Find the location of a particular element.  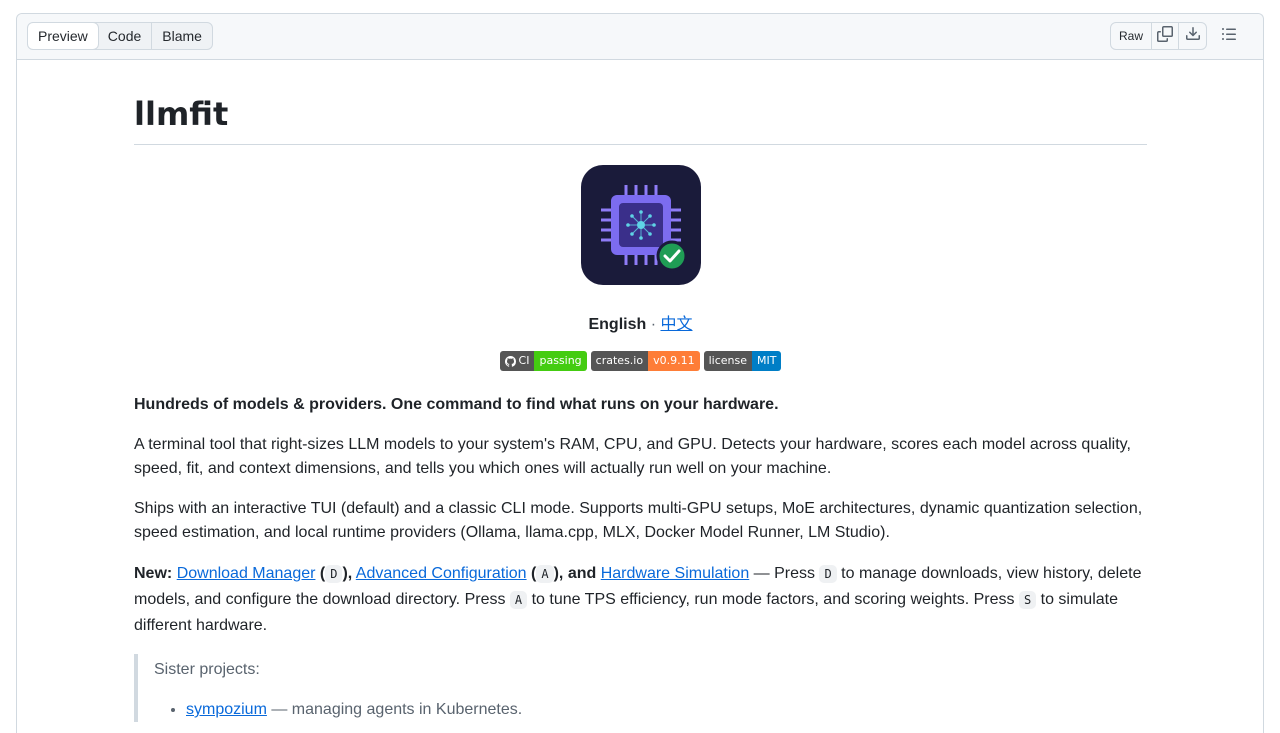

download-icon is located at coordinates (1193, 36).